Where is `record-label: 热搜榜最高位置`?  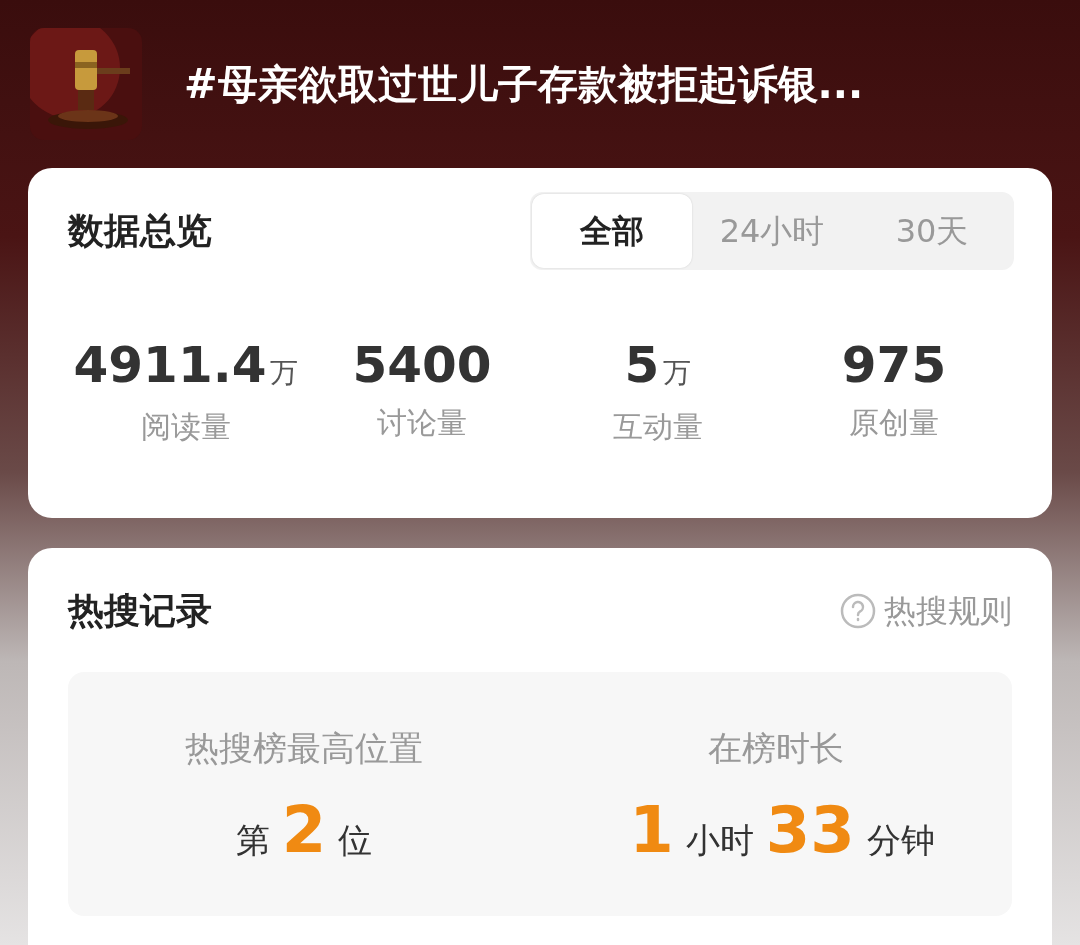 record-label: 热搜榜最高位置 is located at coordinates (304, 748).